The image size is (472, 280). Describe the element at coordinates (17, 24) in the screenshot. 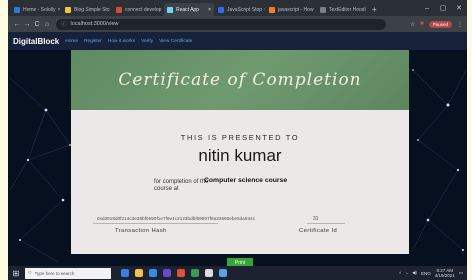

I see `back-icon: ←` at that location.